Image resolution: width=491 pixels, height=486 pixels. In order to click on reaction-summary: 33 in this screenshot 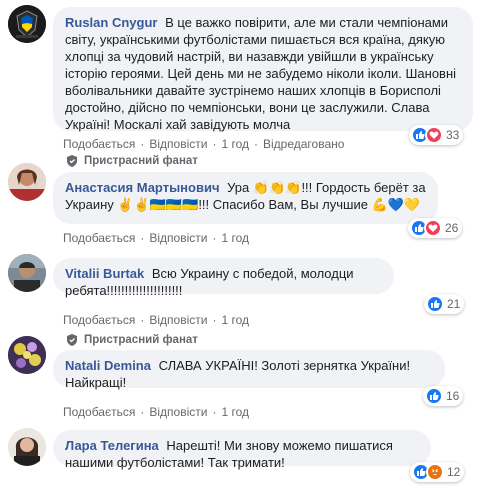, I will do `click(436, 135)`.